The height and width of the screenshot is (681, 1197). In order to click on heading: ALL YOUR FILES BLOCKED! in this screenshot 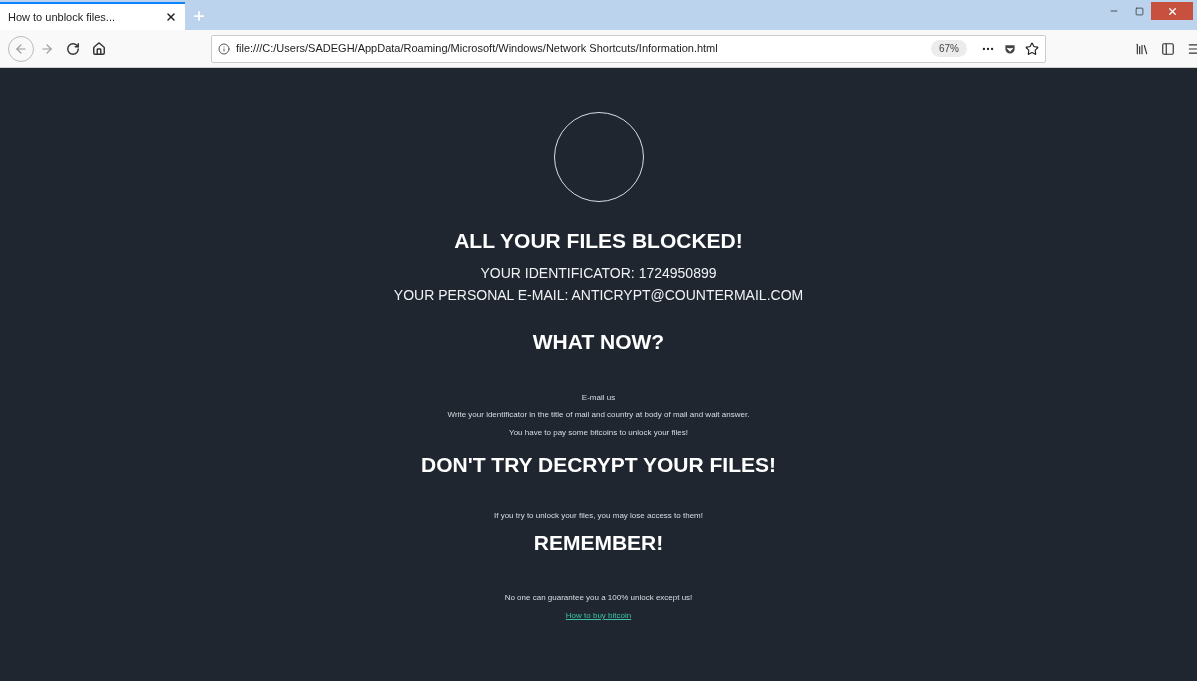, I will do `click(598, 241)`.